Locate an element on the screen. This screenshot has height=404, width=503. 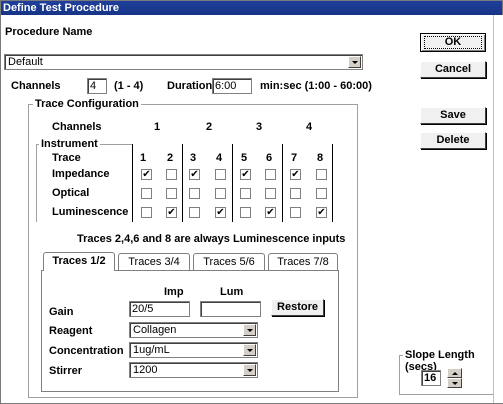
channel-number-4: 4 is located at coordinates (309, 127).